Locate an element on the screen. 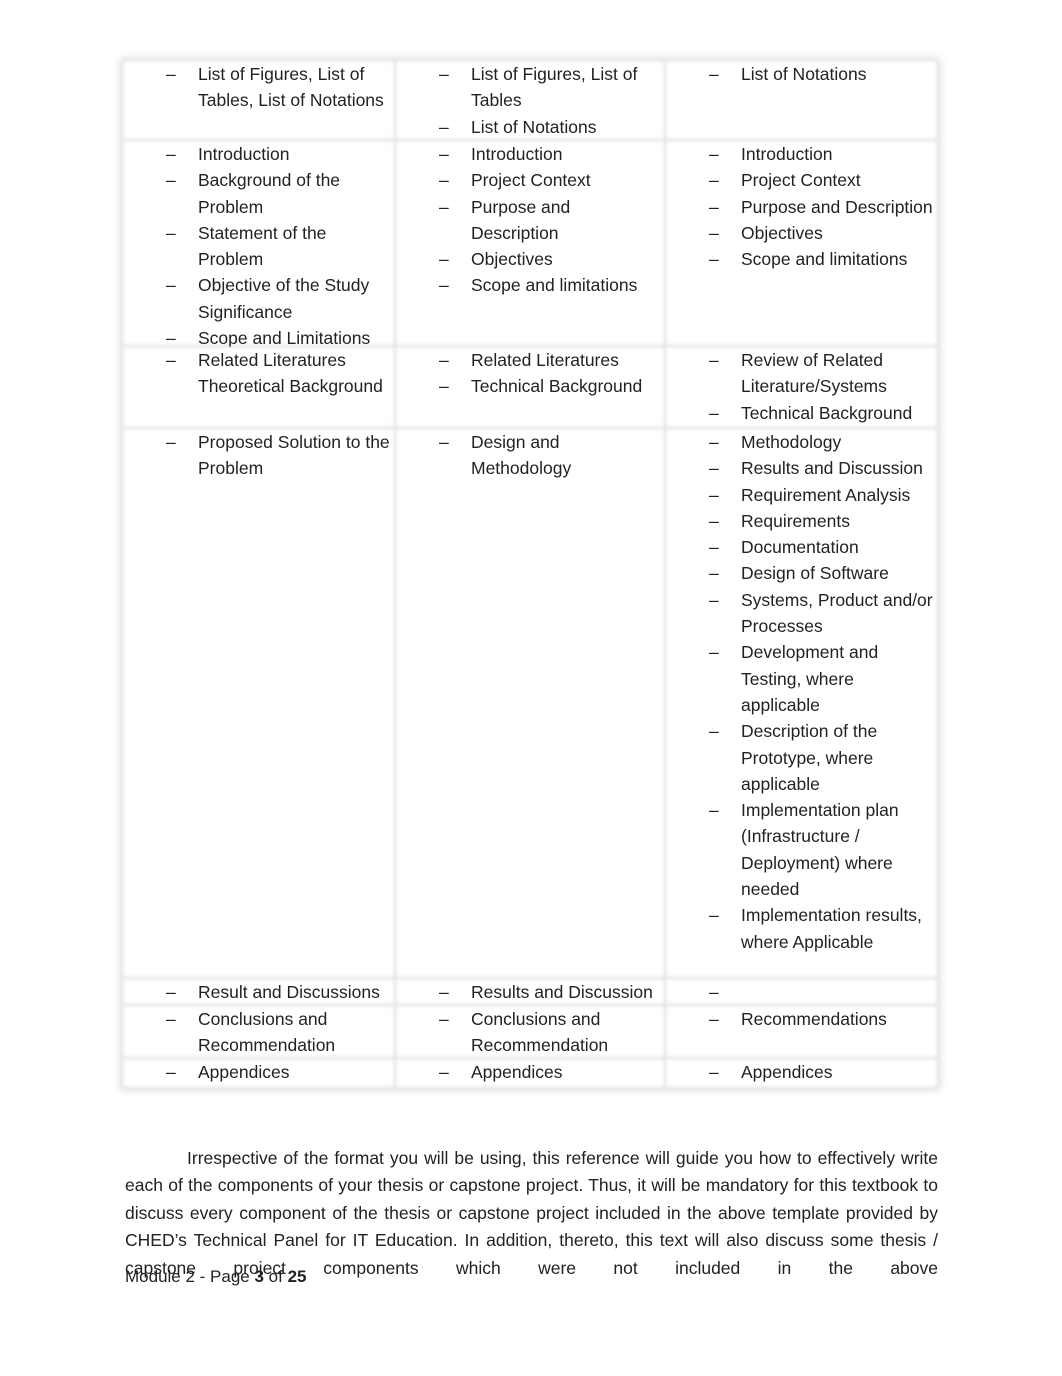  table-cell: – is located at coordinates (801, 991).